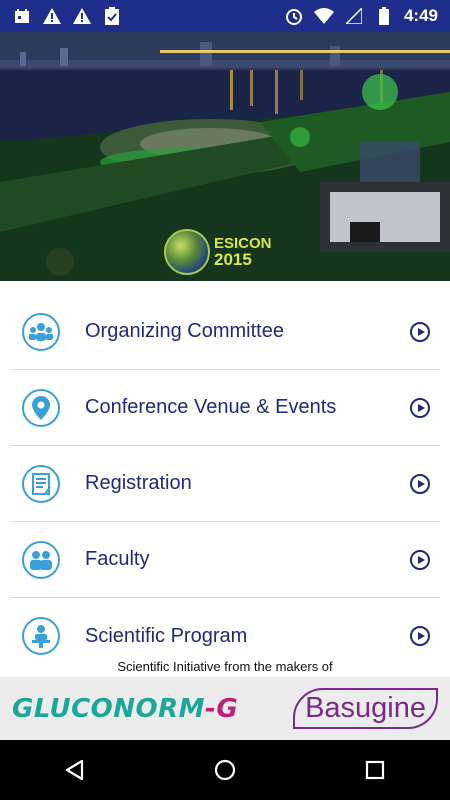 This screenshot has width=450, height=800. I want to click on menu-item-conference-venue: Conference Venue & Events, so click(225, 408).